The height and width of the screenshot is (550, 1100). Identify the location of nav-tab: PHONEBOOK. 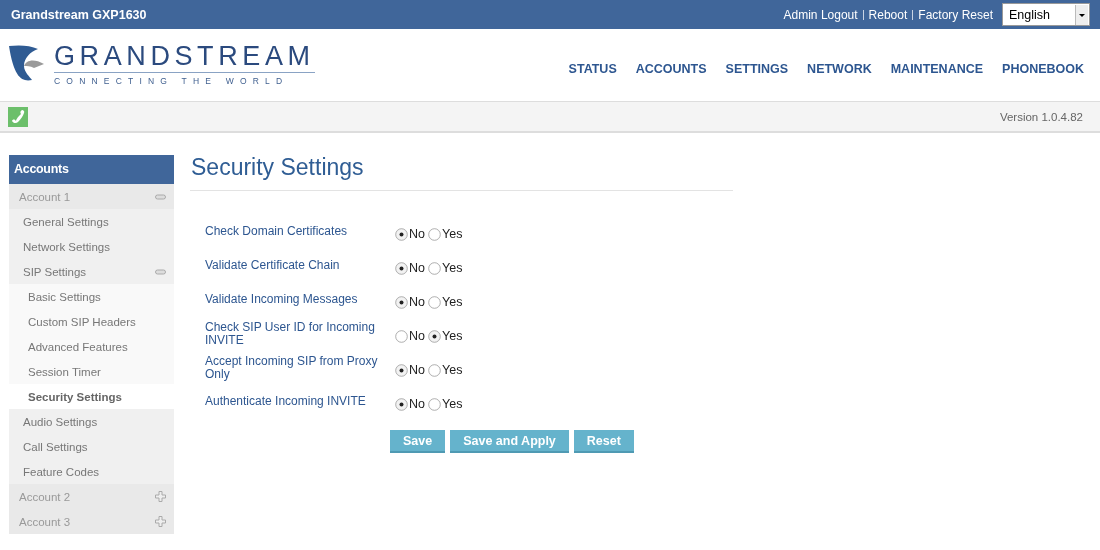
(1043, 69).